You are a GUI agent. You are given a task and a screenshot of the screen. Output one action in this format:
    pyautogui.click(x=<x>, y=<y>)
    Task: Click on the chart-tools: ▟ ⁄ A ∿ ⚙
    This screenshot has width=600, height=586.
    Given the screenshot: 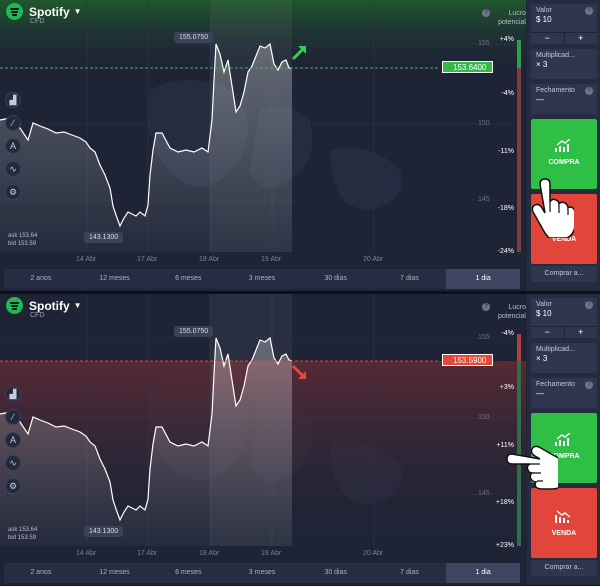 What is the action you would take?
    pyautogui.click(x=14, y=149)
    